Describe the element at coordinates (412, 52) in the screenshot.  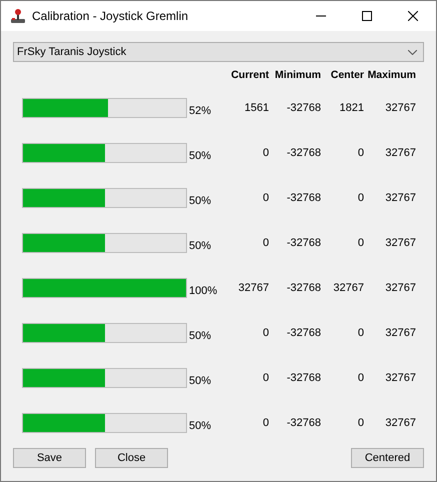
I see `chevron-icon` at that location.